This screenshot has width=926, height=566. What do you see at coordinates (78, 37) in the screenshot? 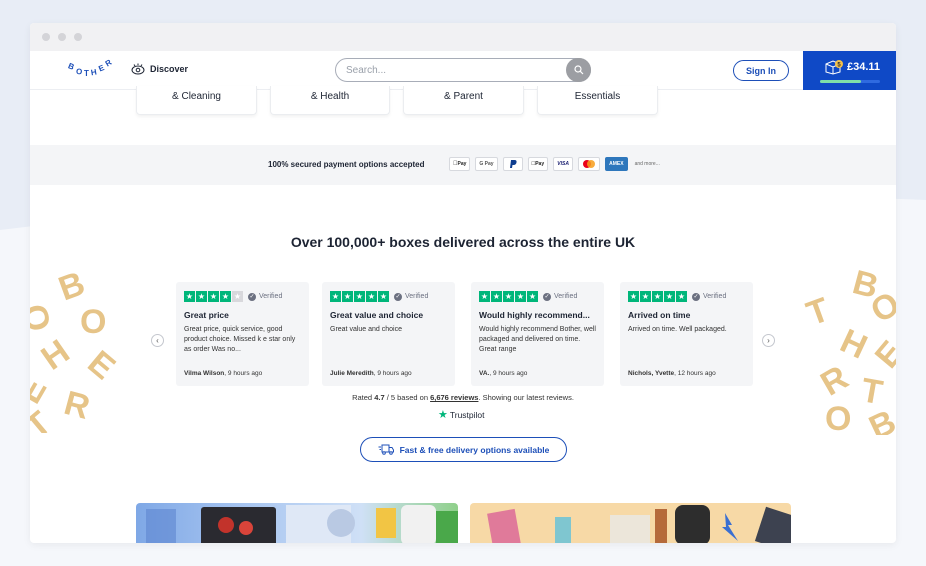
I see `window-maximize-dot` at bounding box center [78, 37].